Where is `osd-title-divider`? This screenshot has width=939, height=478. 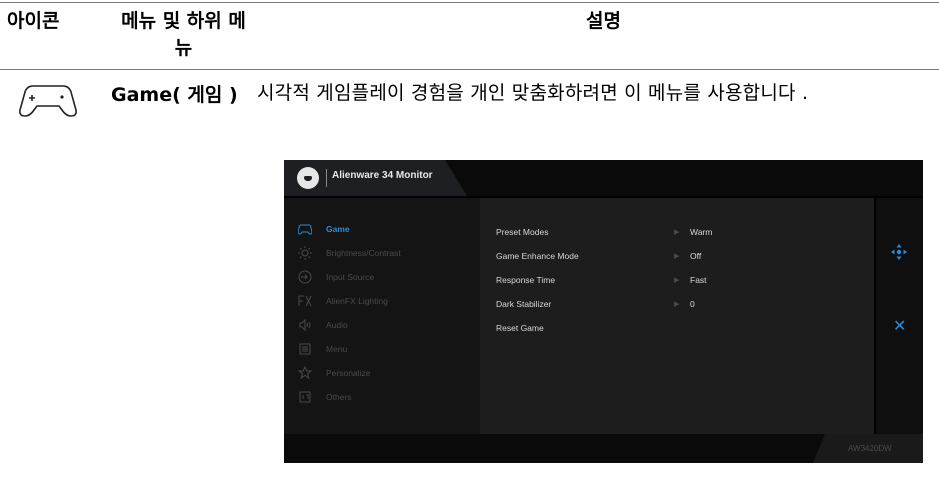 osd-title-divider is located at coordinates (326, 178).